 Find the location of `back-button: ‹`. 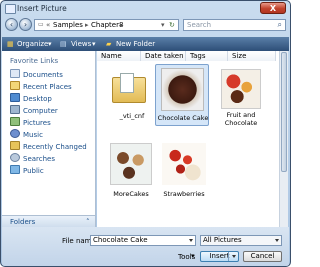

back-button: ‹ is located at coordinates (11, 24).